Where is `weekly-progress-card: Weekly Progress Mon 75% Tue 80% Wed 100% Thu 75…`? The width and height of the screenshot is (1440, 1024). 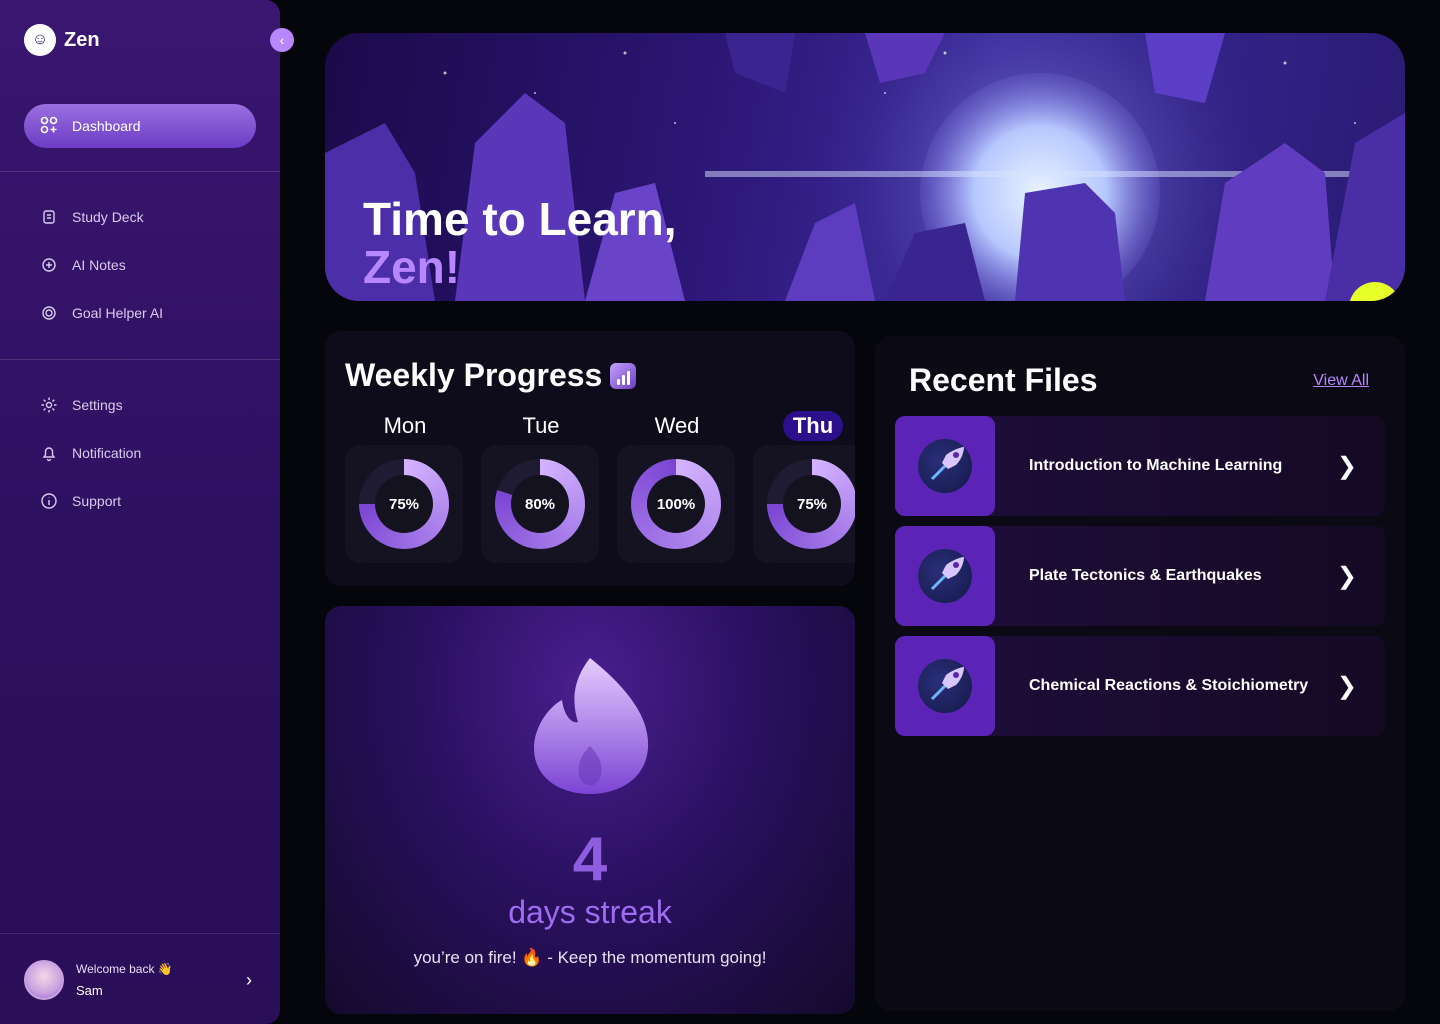
weekly-progress-card: Weekly Progress Mon 75% Tue 80% Wed 100% Thu 75… is located at coordinates (590, 458).